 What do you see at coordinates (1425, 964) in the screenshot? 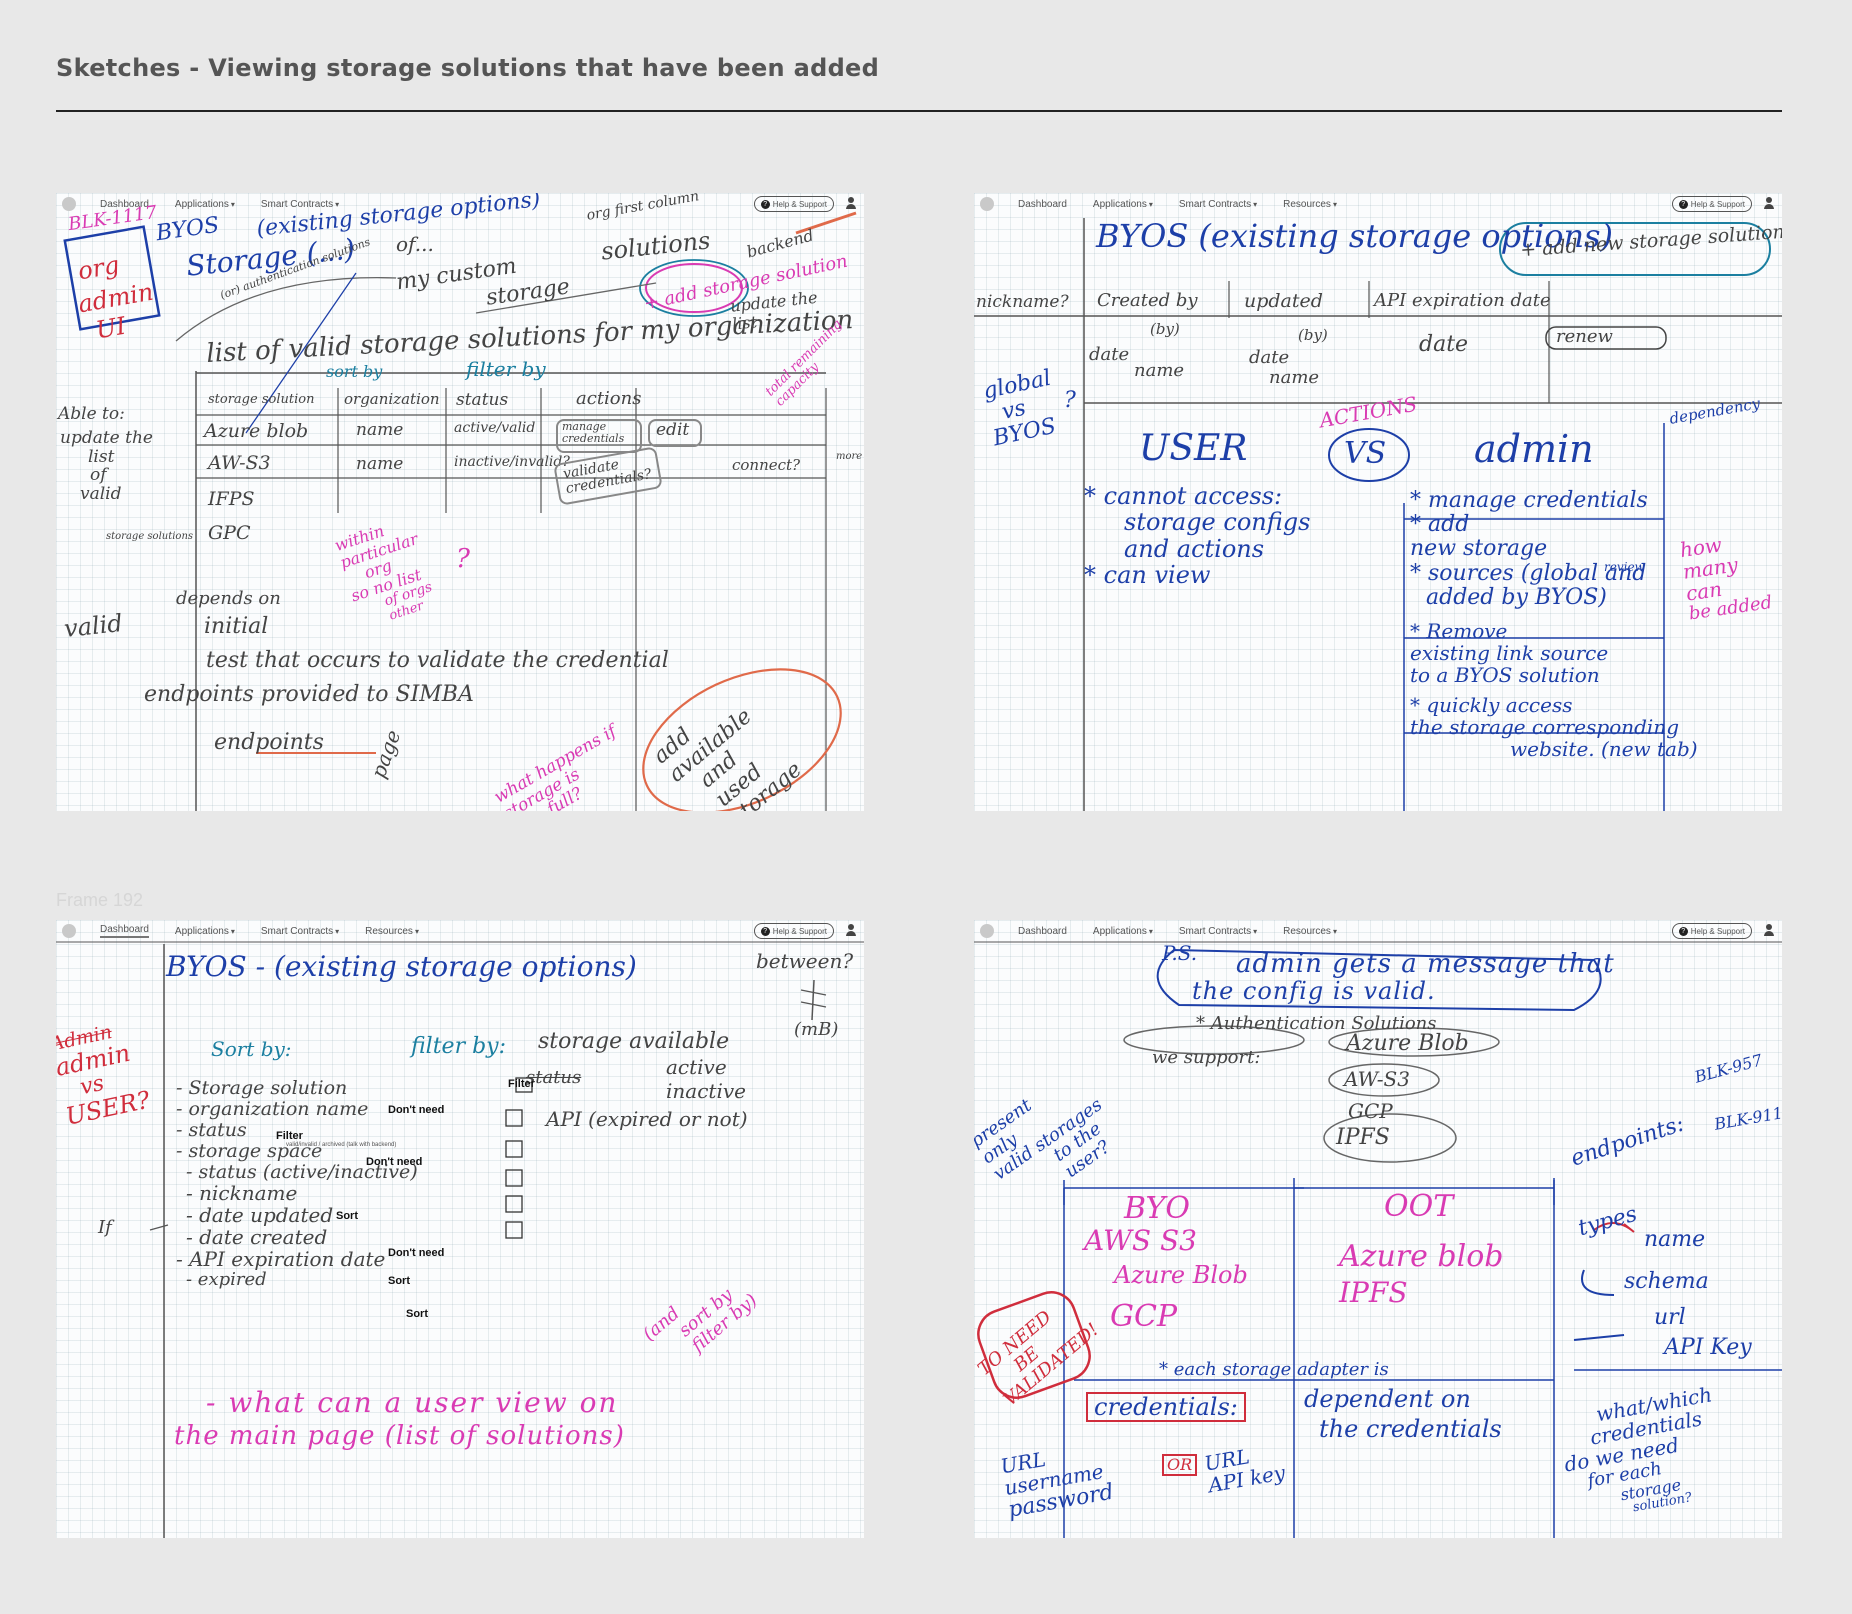
I see `message-line-1: admin gets a message that` at bounding box center [1425, 964].